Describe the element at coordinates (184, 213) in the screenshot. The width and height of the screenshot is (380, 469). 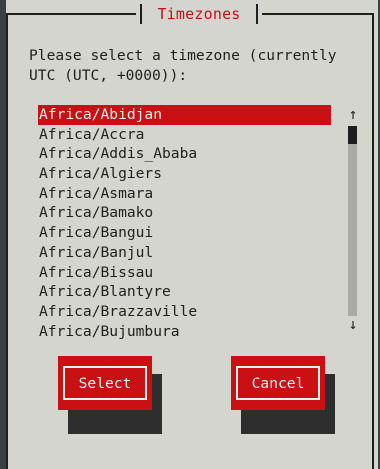
I see `timezone-list-item: Africa/Bamako` at that location.